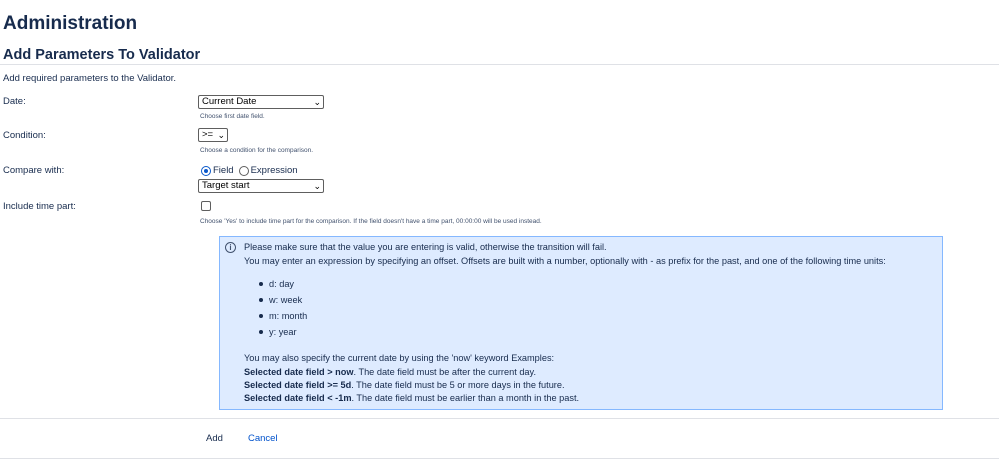 The height and width of the screenshot is (468, 999). What do you see at coordinates (230, 247) in the screenshot?
I see `info-icon: i` at bounding box center [230, 247].